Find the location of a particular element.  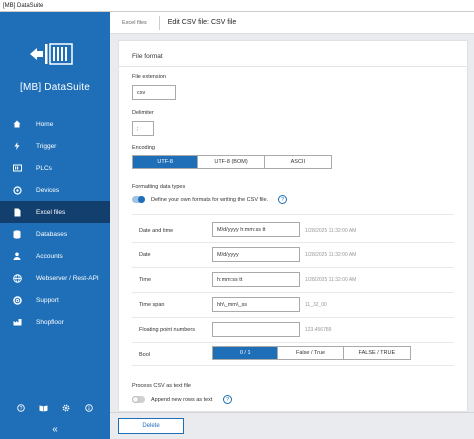

support-icon is located at coordinates (17, 300).